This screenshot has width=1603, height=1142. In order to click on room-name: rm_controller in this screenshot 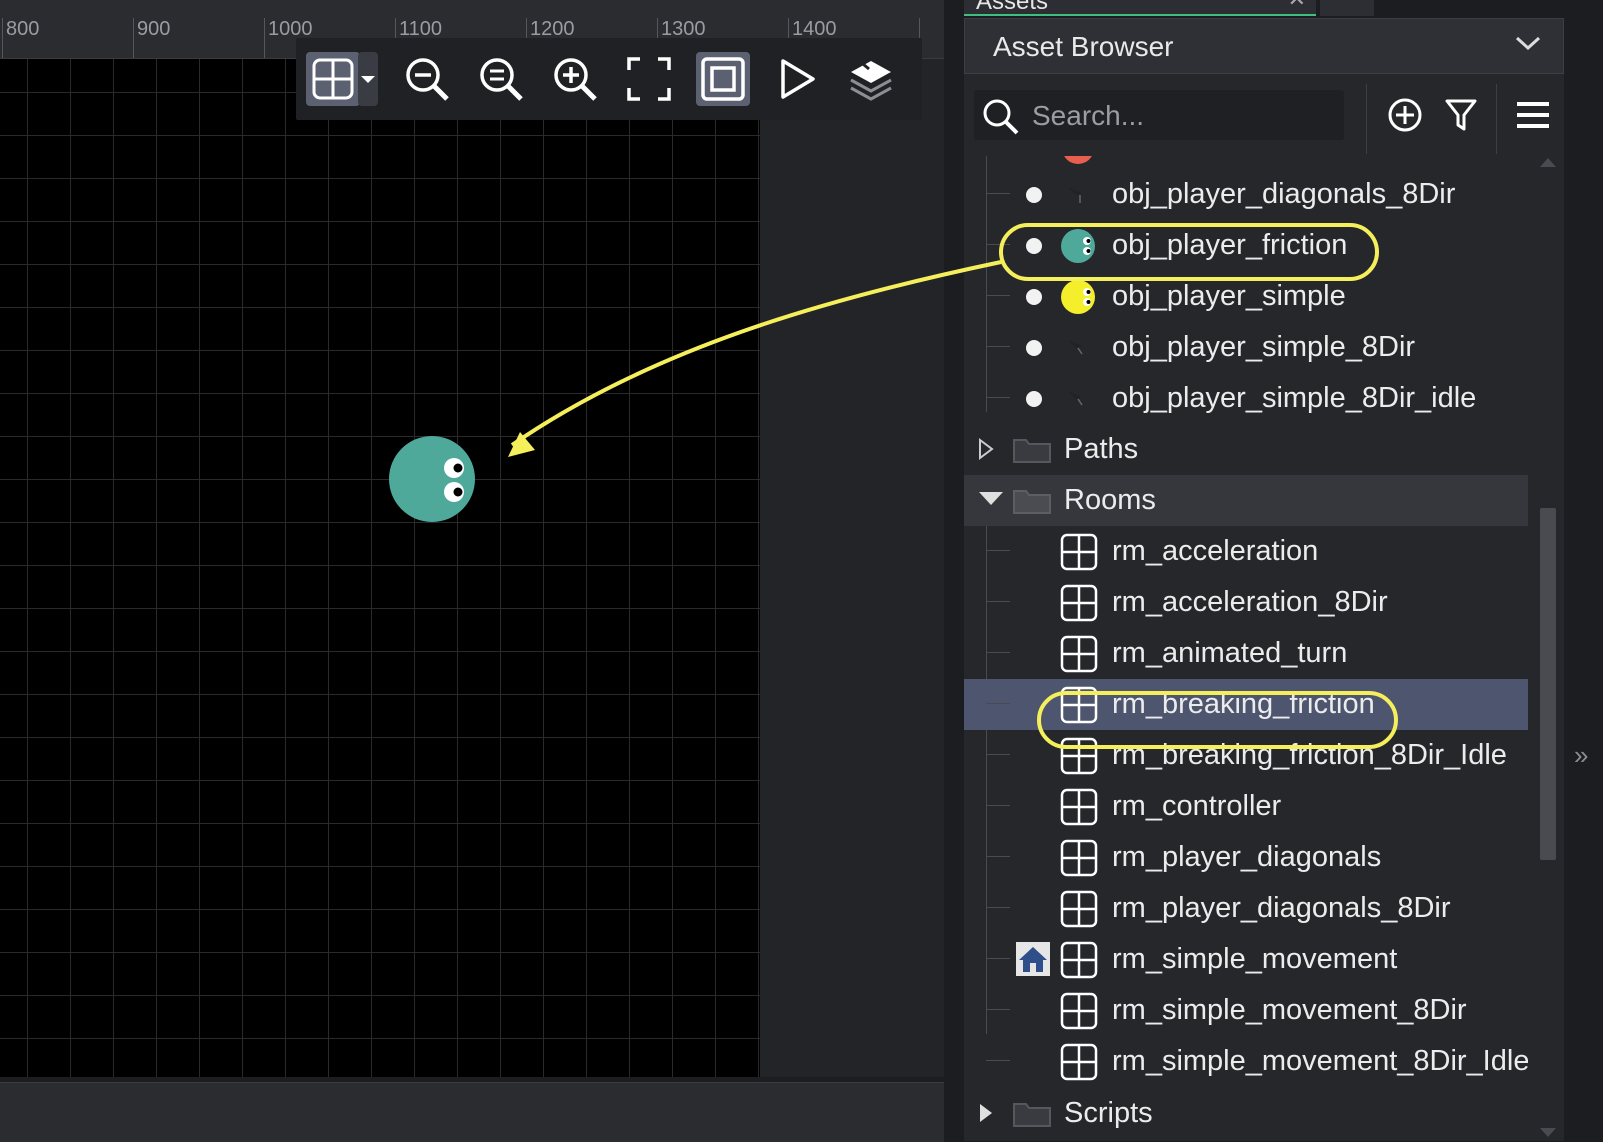, I will do `click(1197, 806)`.